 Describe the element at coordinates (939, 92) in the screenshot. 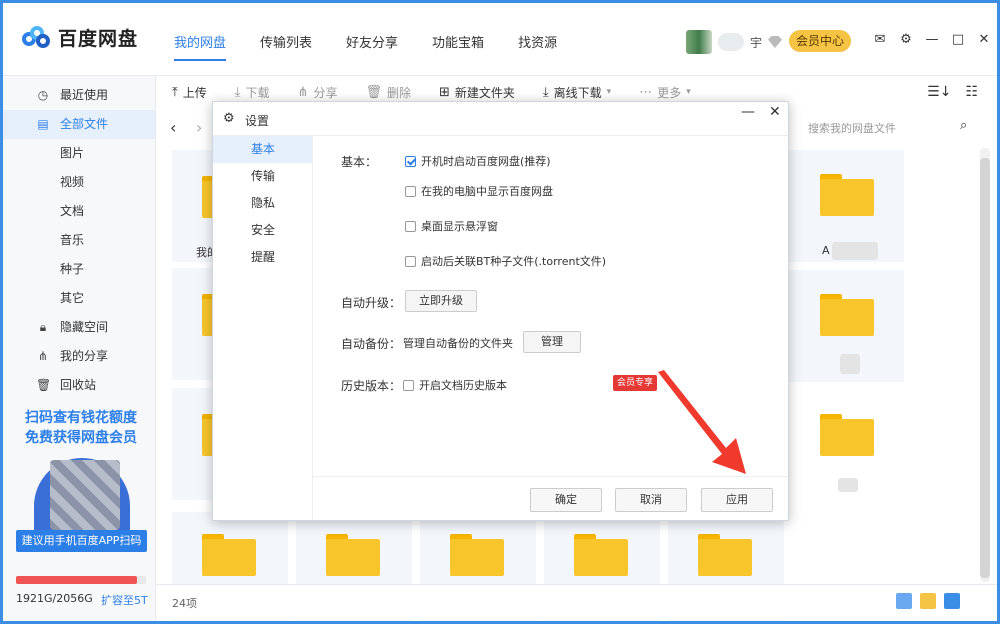

I see `sort-icon: ☰↓` at that location.